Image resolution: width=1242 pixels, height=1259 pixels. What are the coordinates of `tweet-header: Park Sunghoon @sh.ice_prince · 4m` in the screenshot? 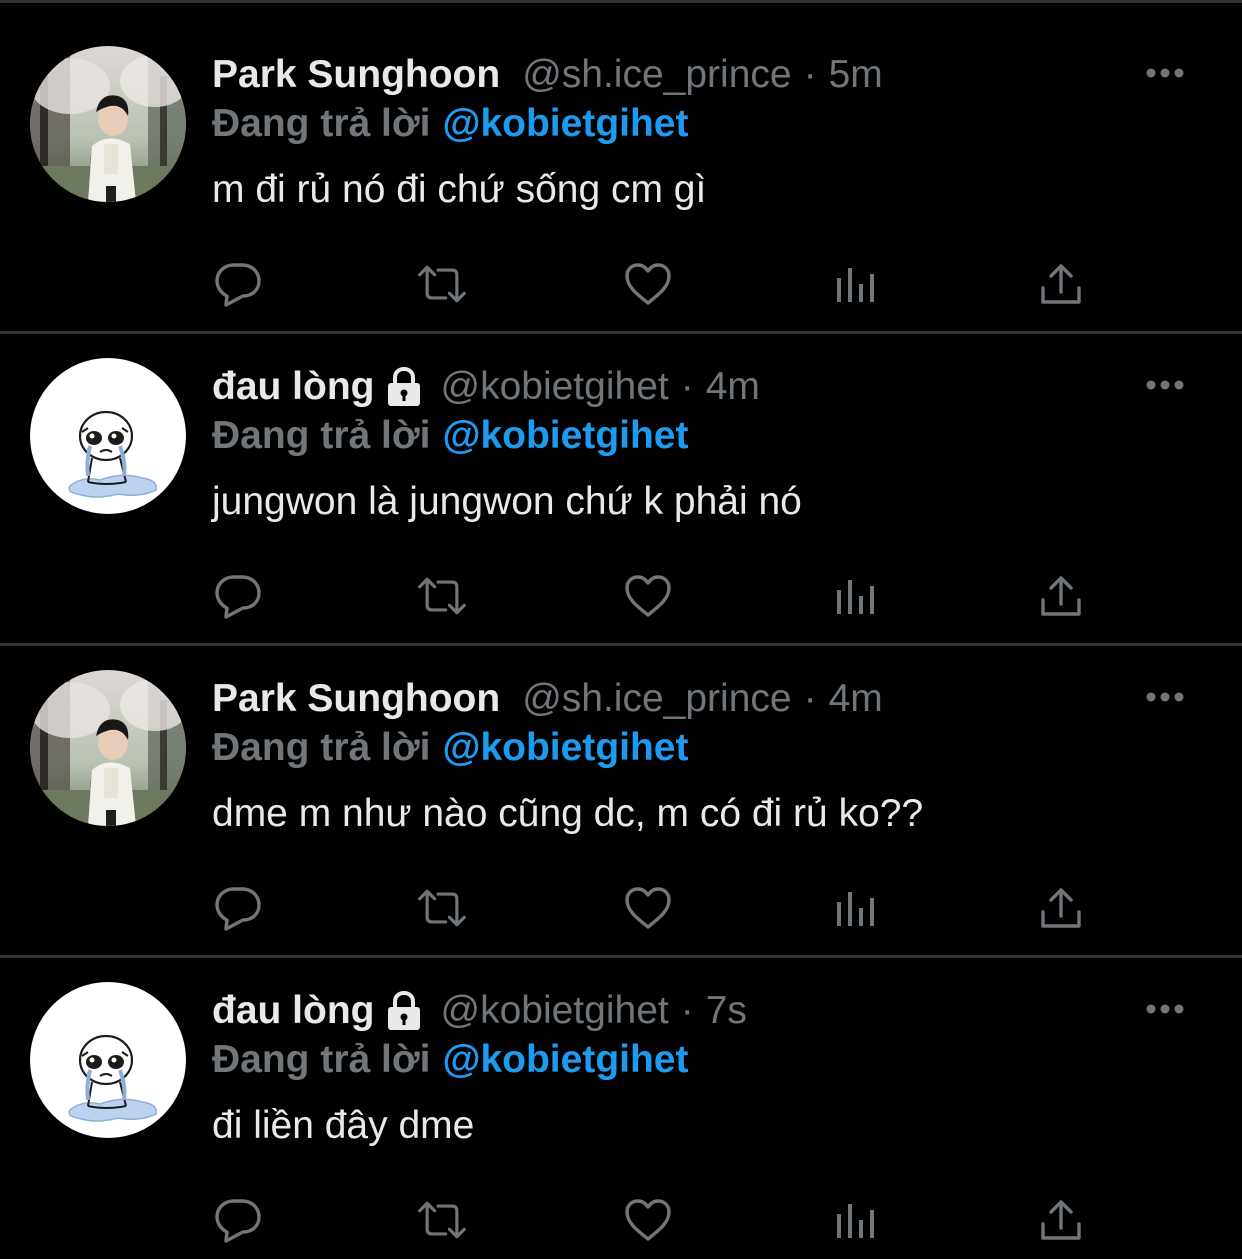 It's located at (547, 699).